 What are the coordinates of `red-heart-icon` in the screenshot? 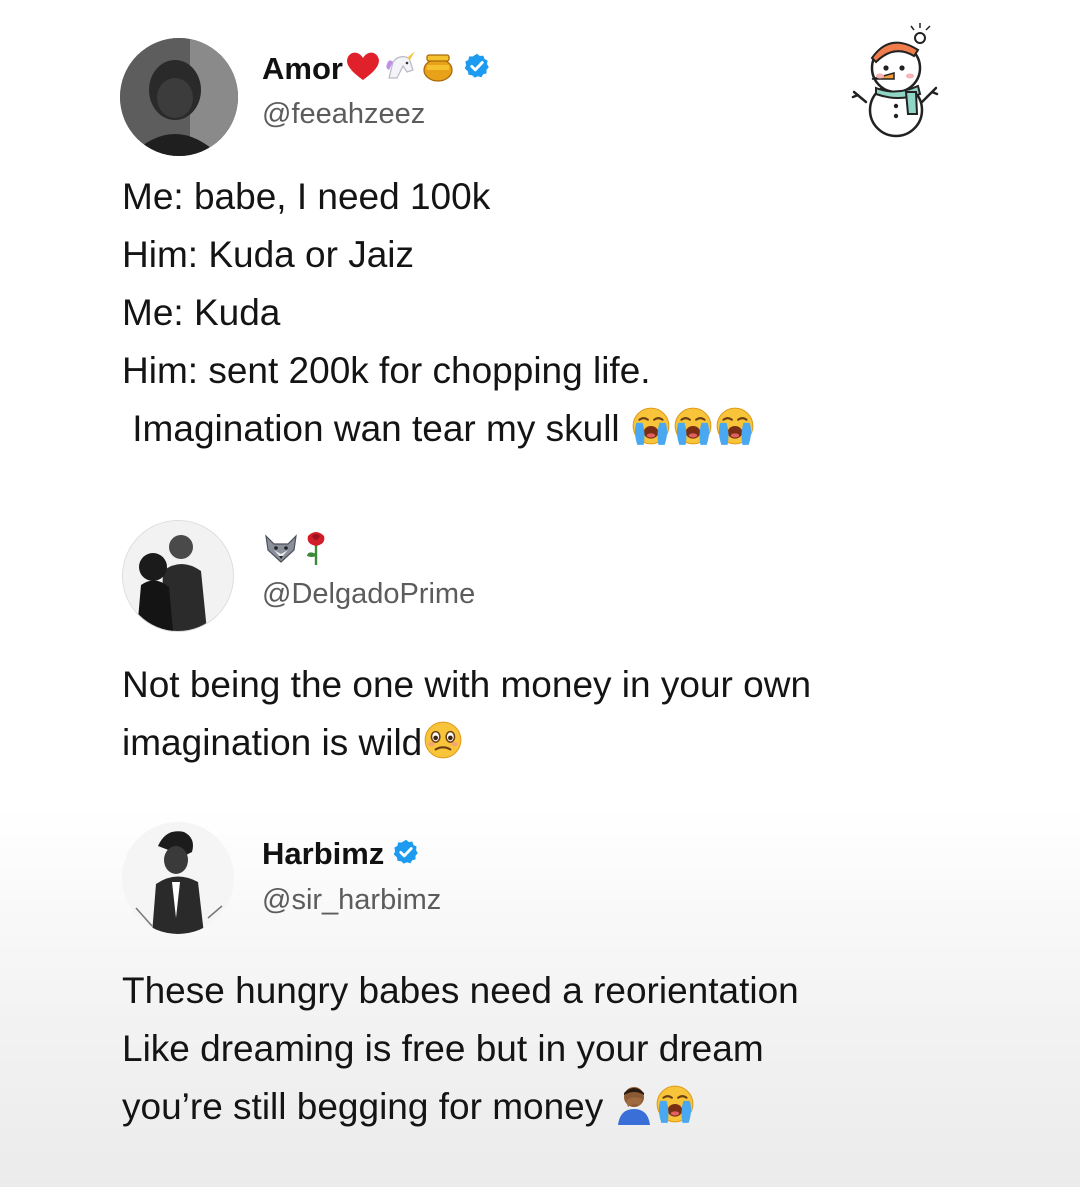 It's located at (363, 68).